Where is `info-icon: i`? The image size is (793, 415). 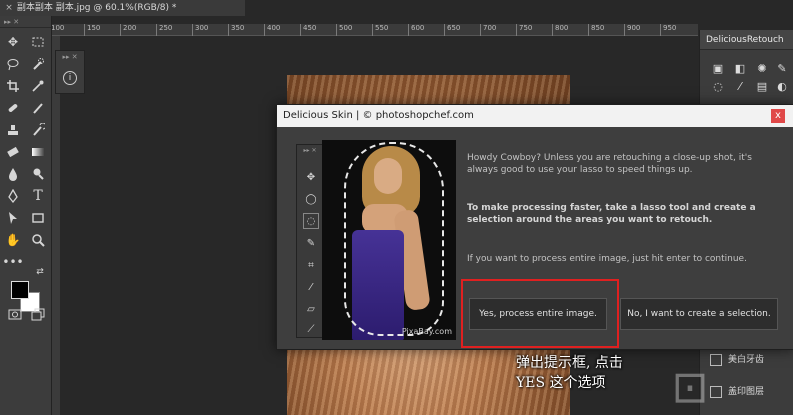 info-icon: i is located at coordinates (70, 78).